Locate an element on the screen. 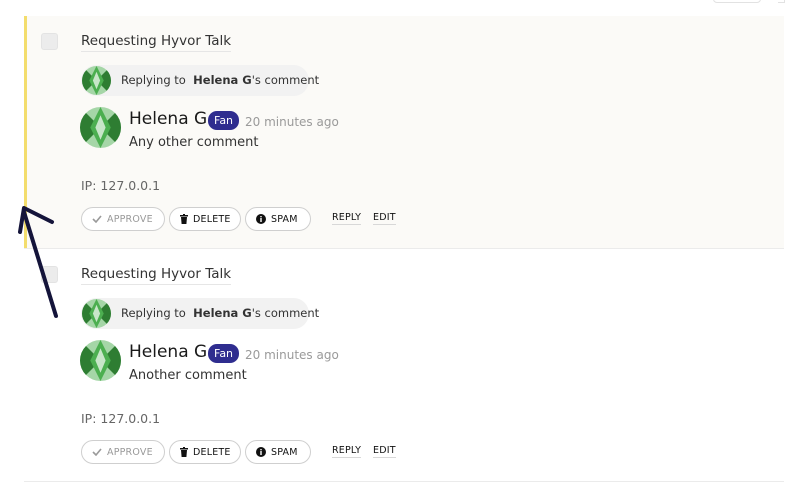 The width and height of the screenshot is (785, 485). top-control-edge-right is located at coordinates (781, 1).